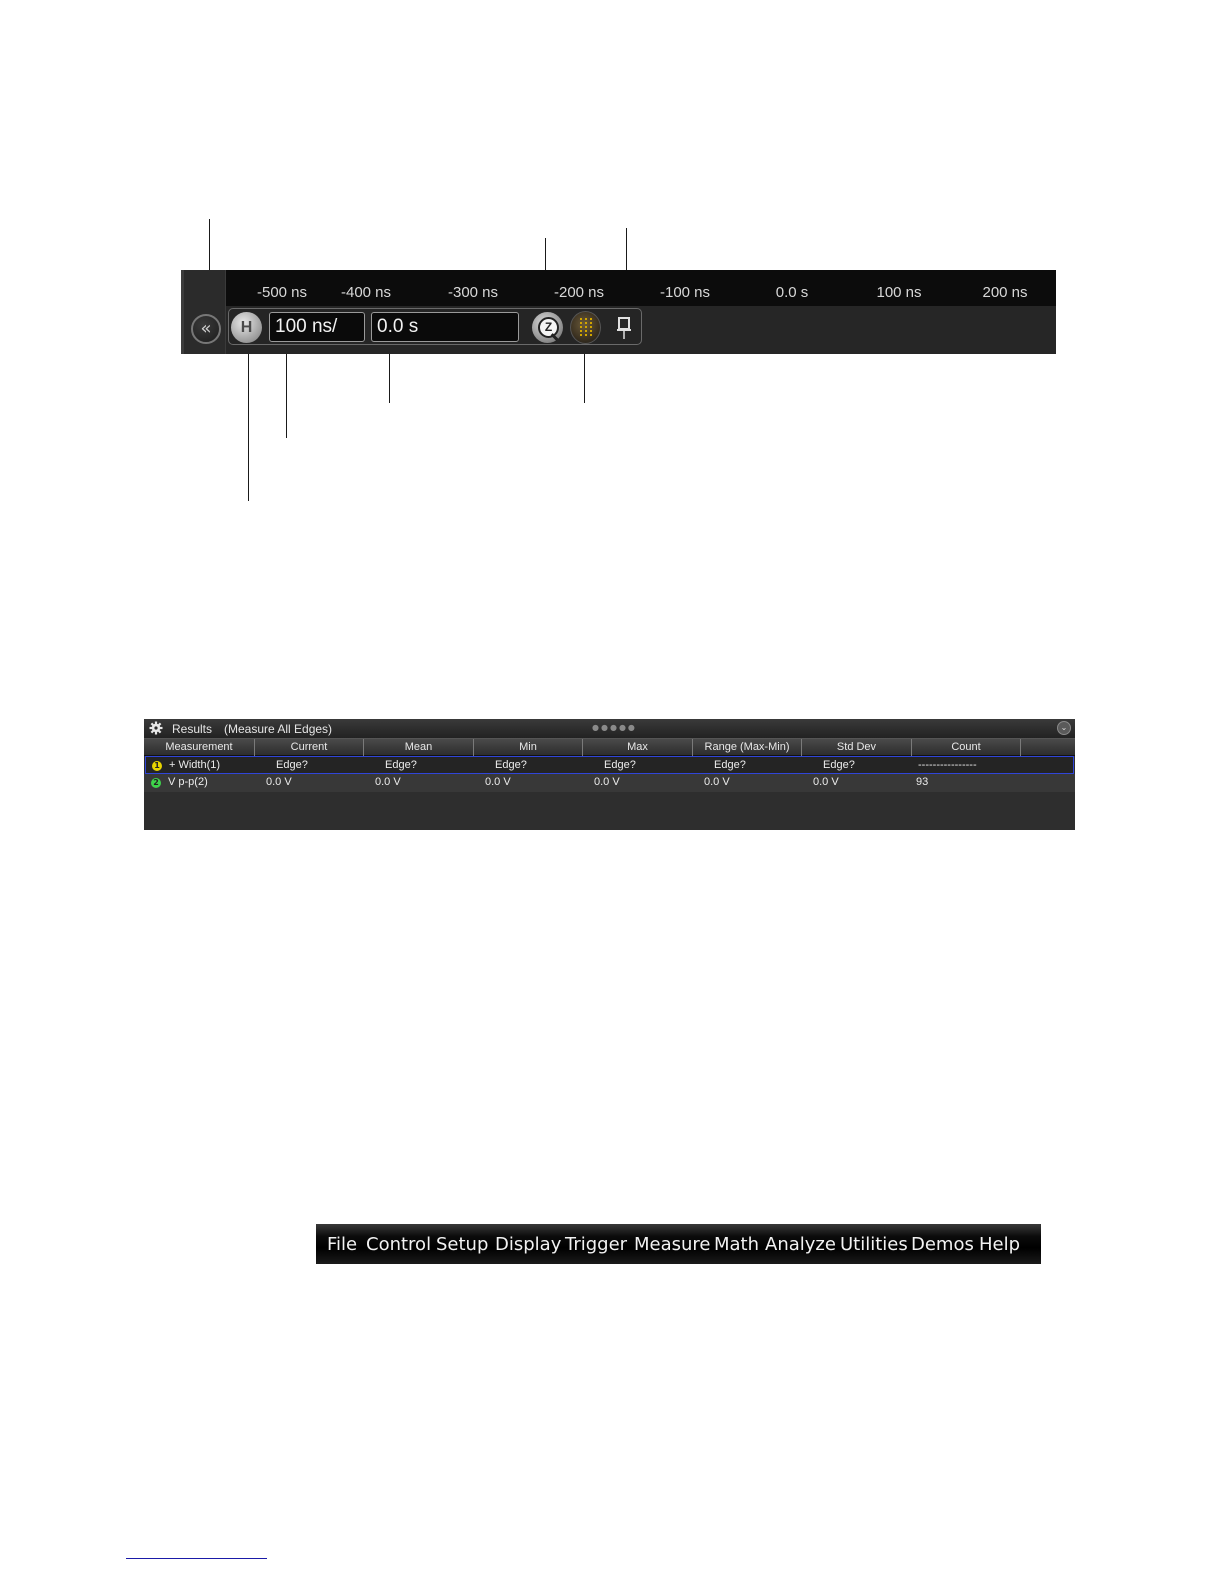 The image size is (1224, 1584). I want to click on count-cell: 93, so click(922, 782).